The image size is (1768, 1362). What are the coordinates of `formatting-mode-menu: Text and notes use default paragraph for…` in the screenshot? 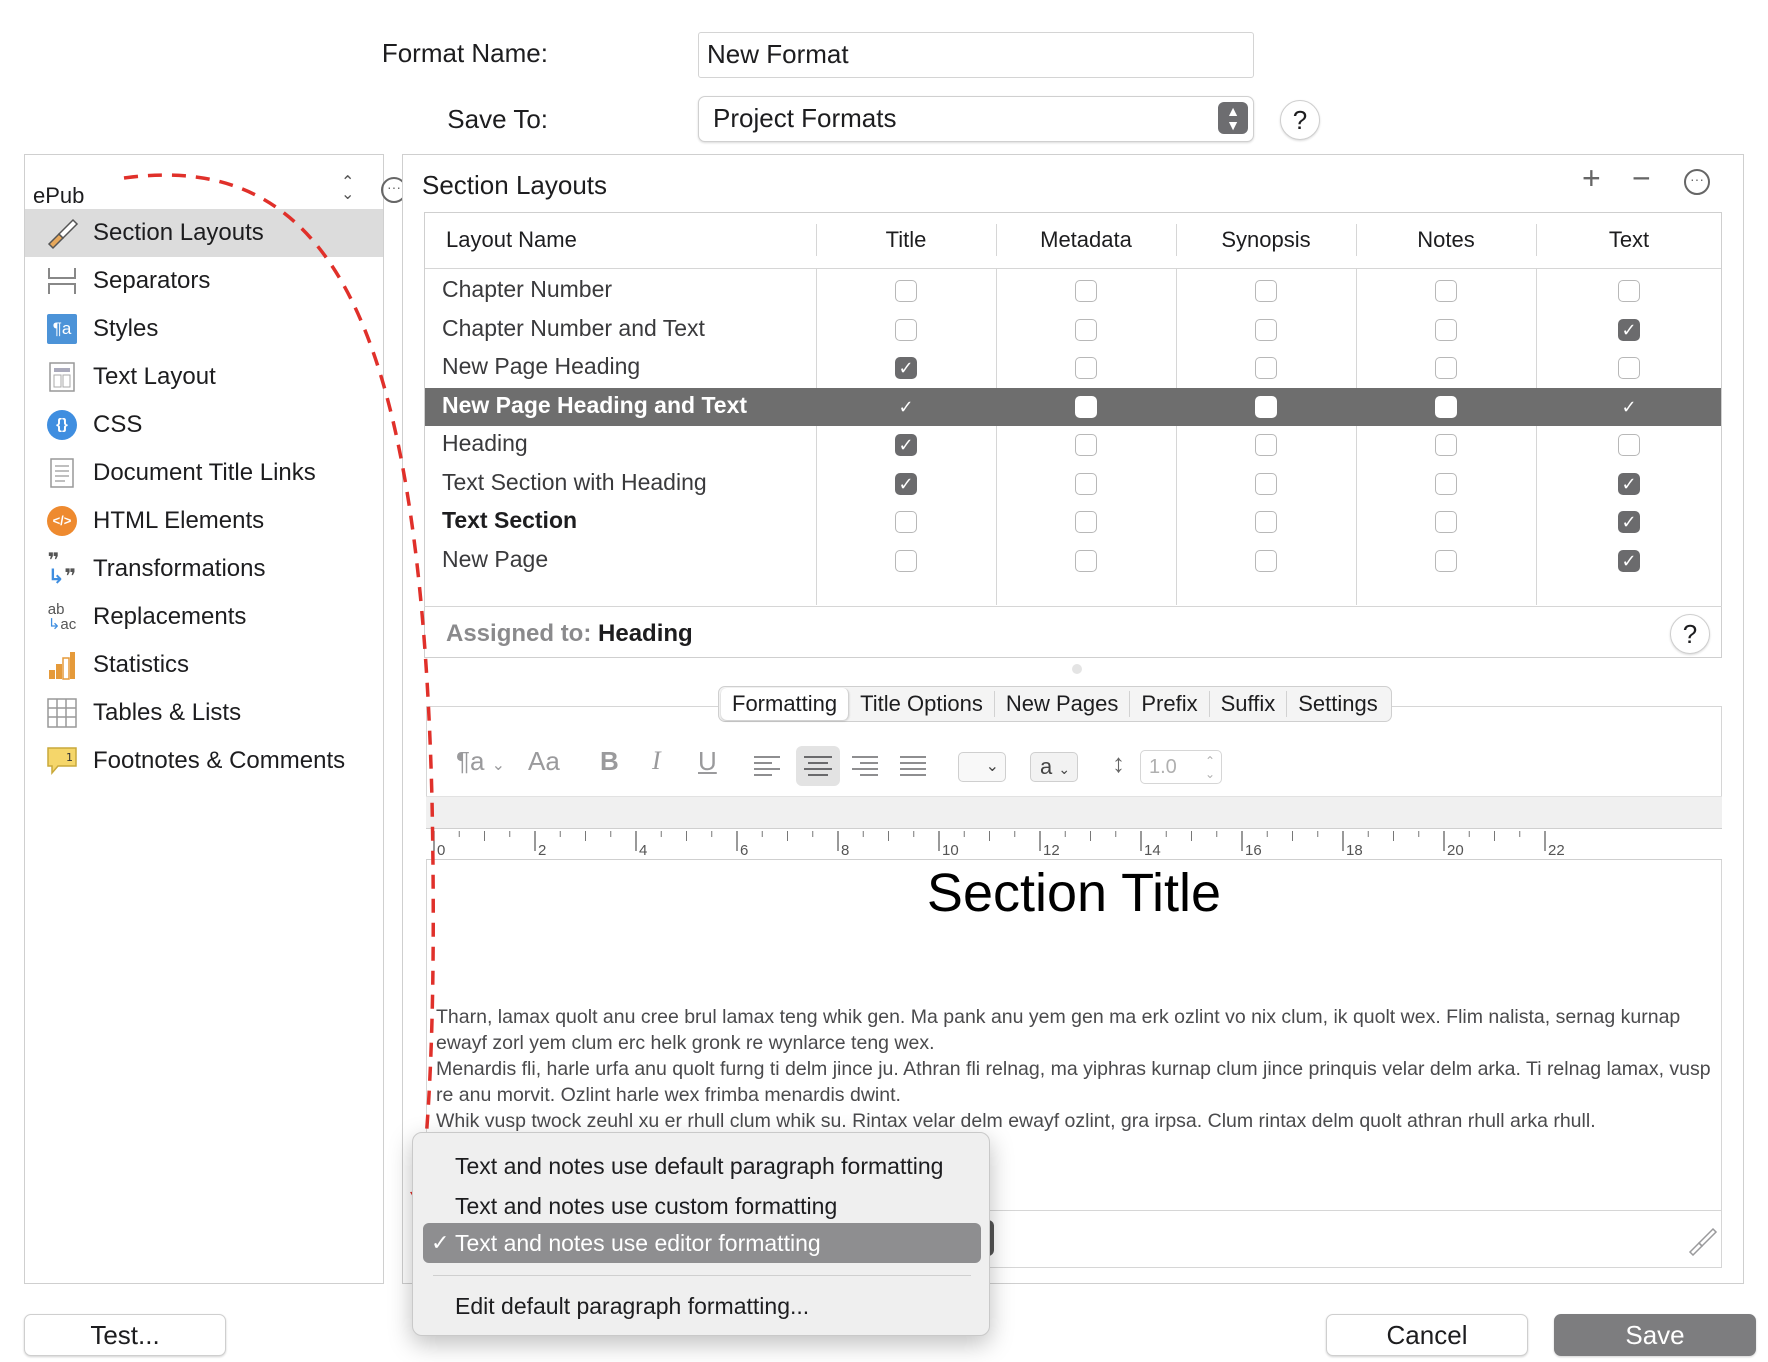 It's located at (701, 1234).